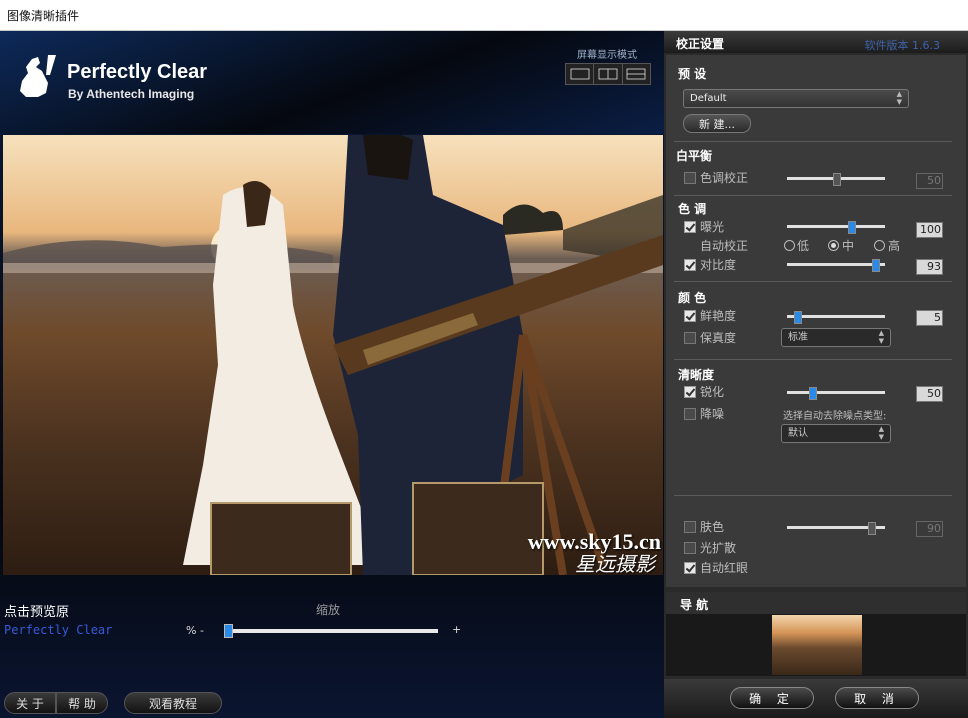  Describe the element at coordinates (690, 527) in the screenshot. I see `skin-tone-checkbox` at that location.